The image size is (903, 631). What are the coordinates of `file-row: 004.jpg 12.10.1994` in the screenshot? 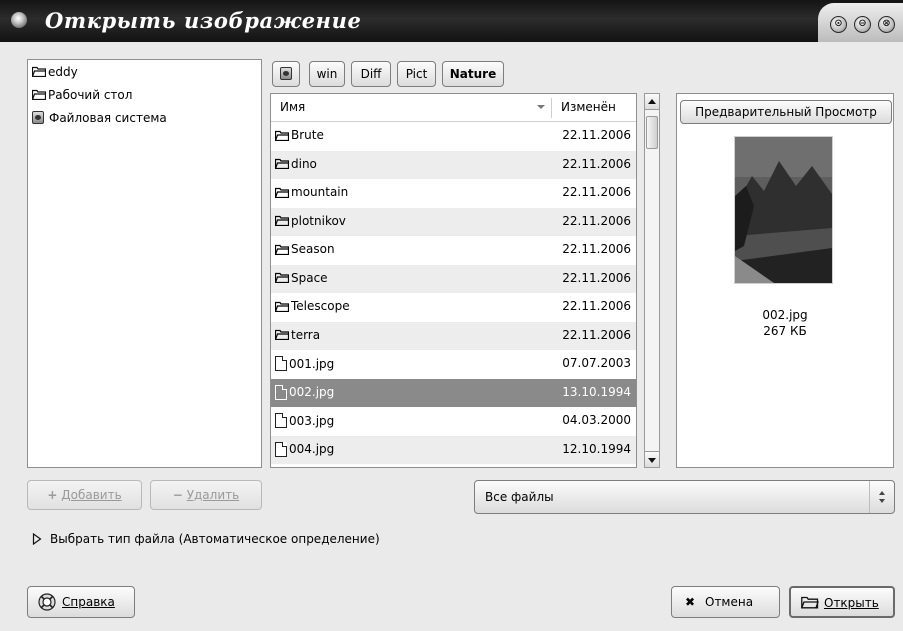 It's located at (453, 449).